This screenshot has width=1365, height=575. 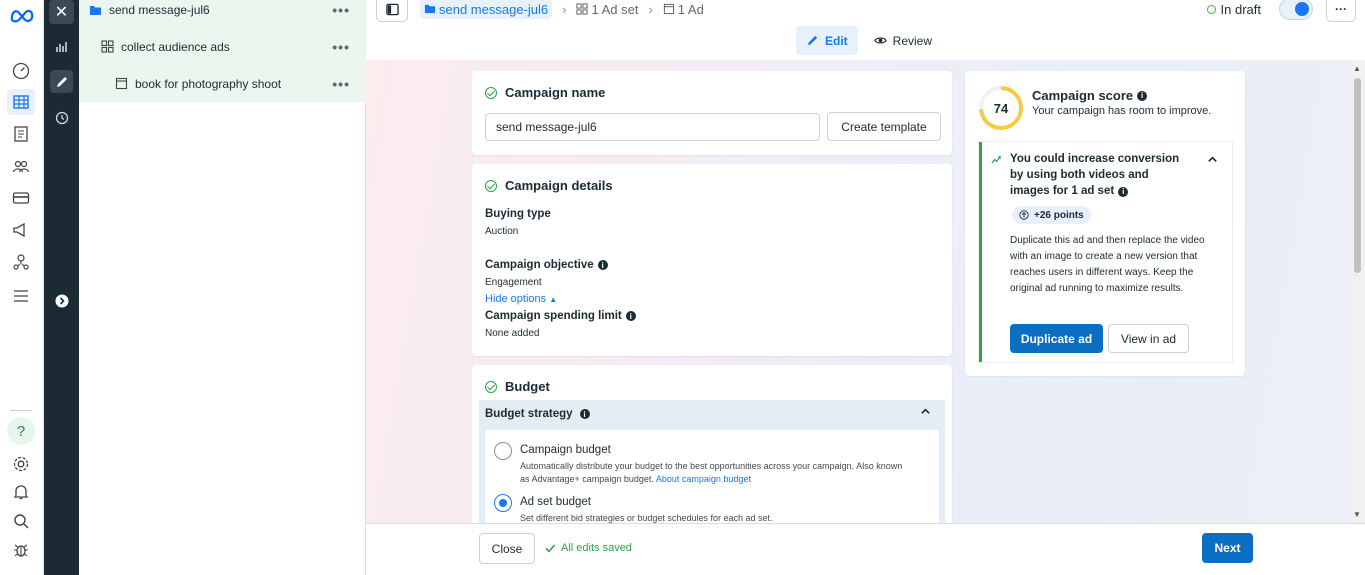 I want to click on objective-label-text: Campaign objective, so click(x=539, y=265).